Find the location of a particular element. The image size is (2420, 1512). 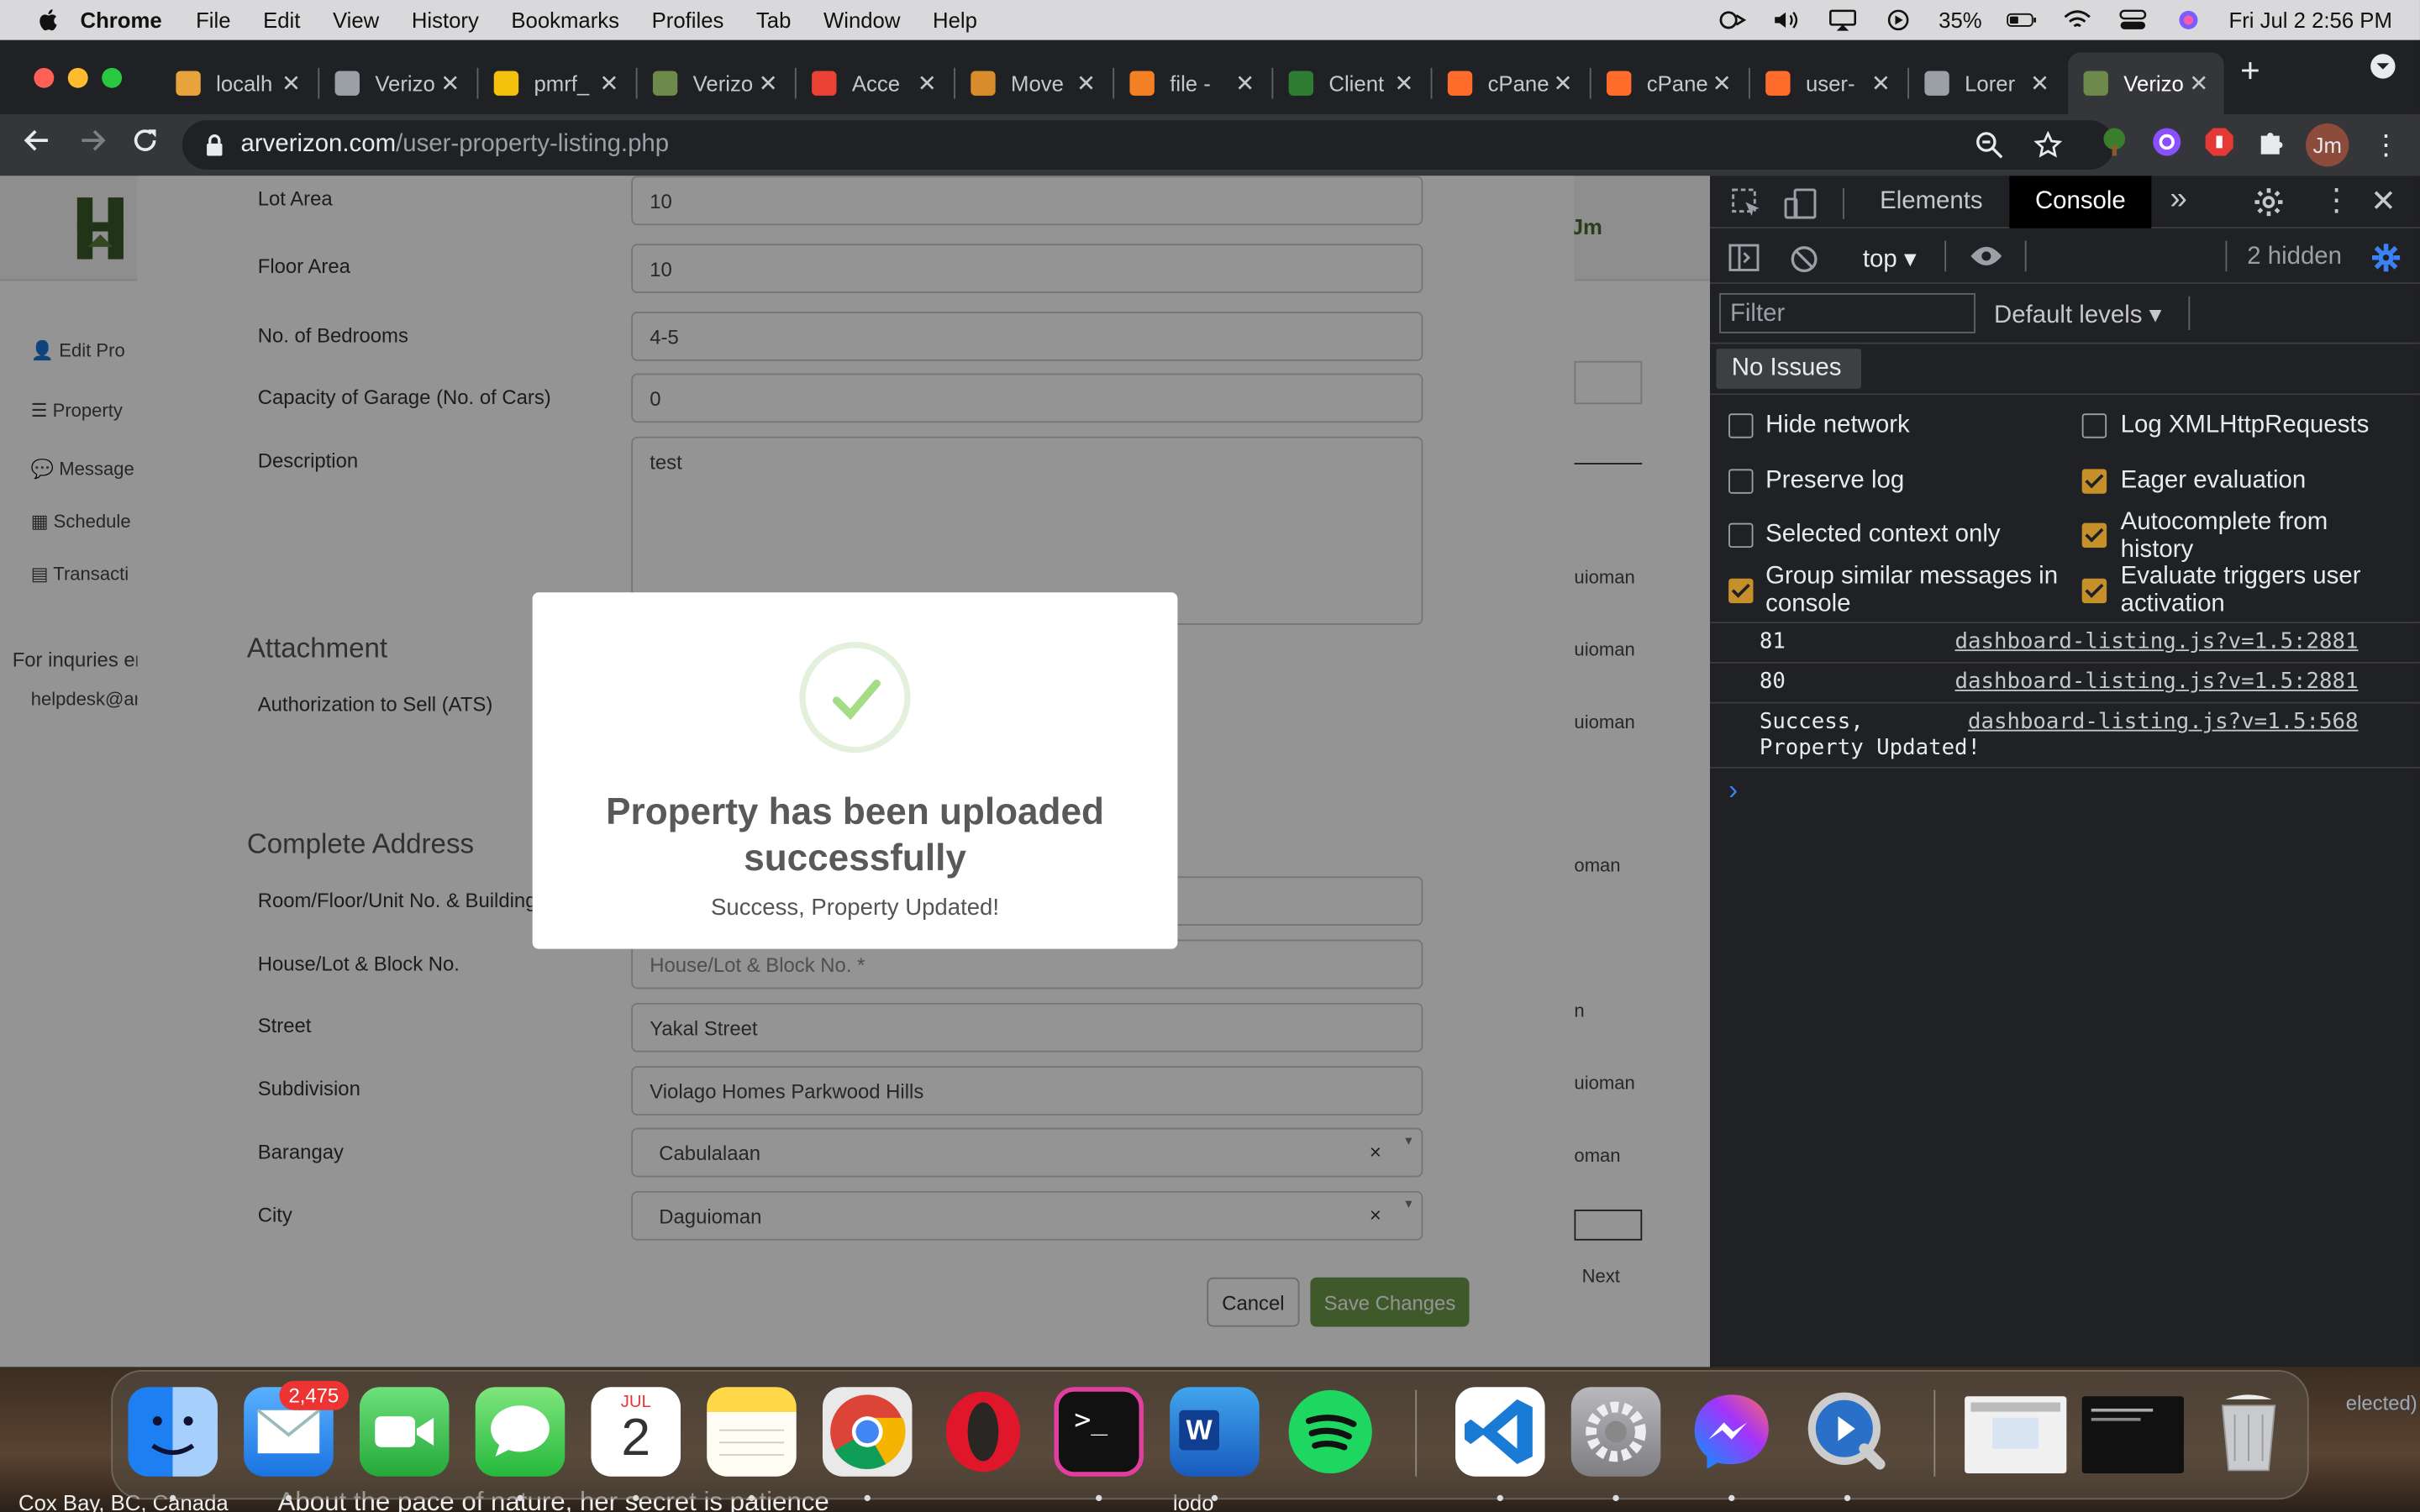

browser-tab: user- ✕ is located at coordinates (1828, 82).